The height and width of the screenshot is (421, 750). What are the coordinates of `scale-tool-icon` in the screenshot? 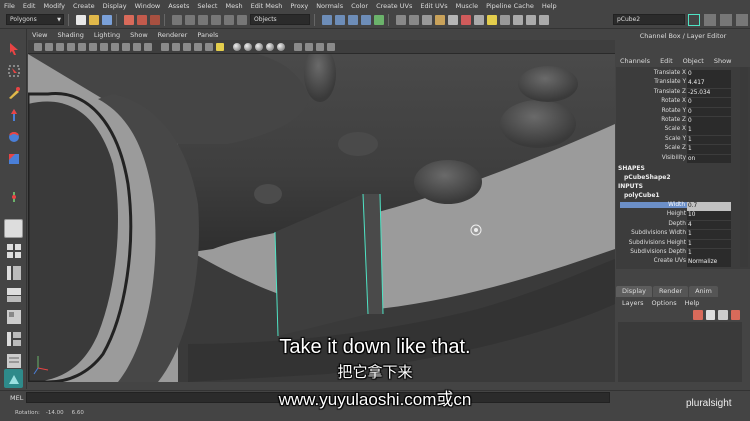 It's located at (13, 158).